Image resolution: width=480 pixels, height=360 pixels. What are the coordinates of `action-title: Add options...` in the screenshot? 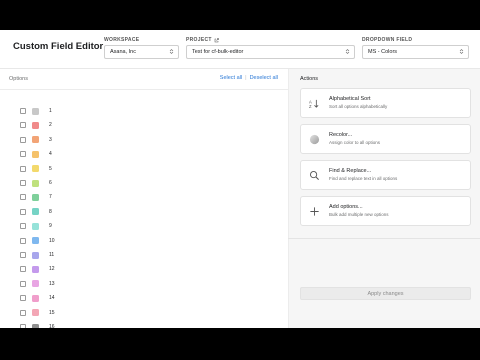 It's located at (346, 207).